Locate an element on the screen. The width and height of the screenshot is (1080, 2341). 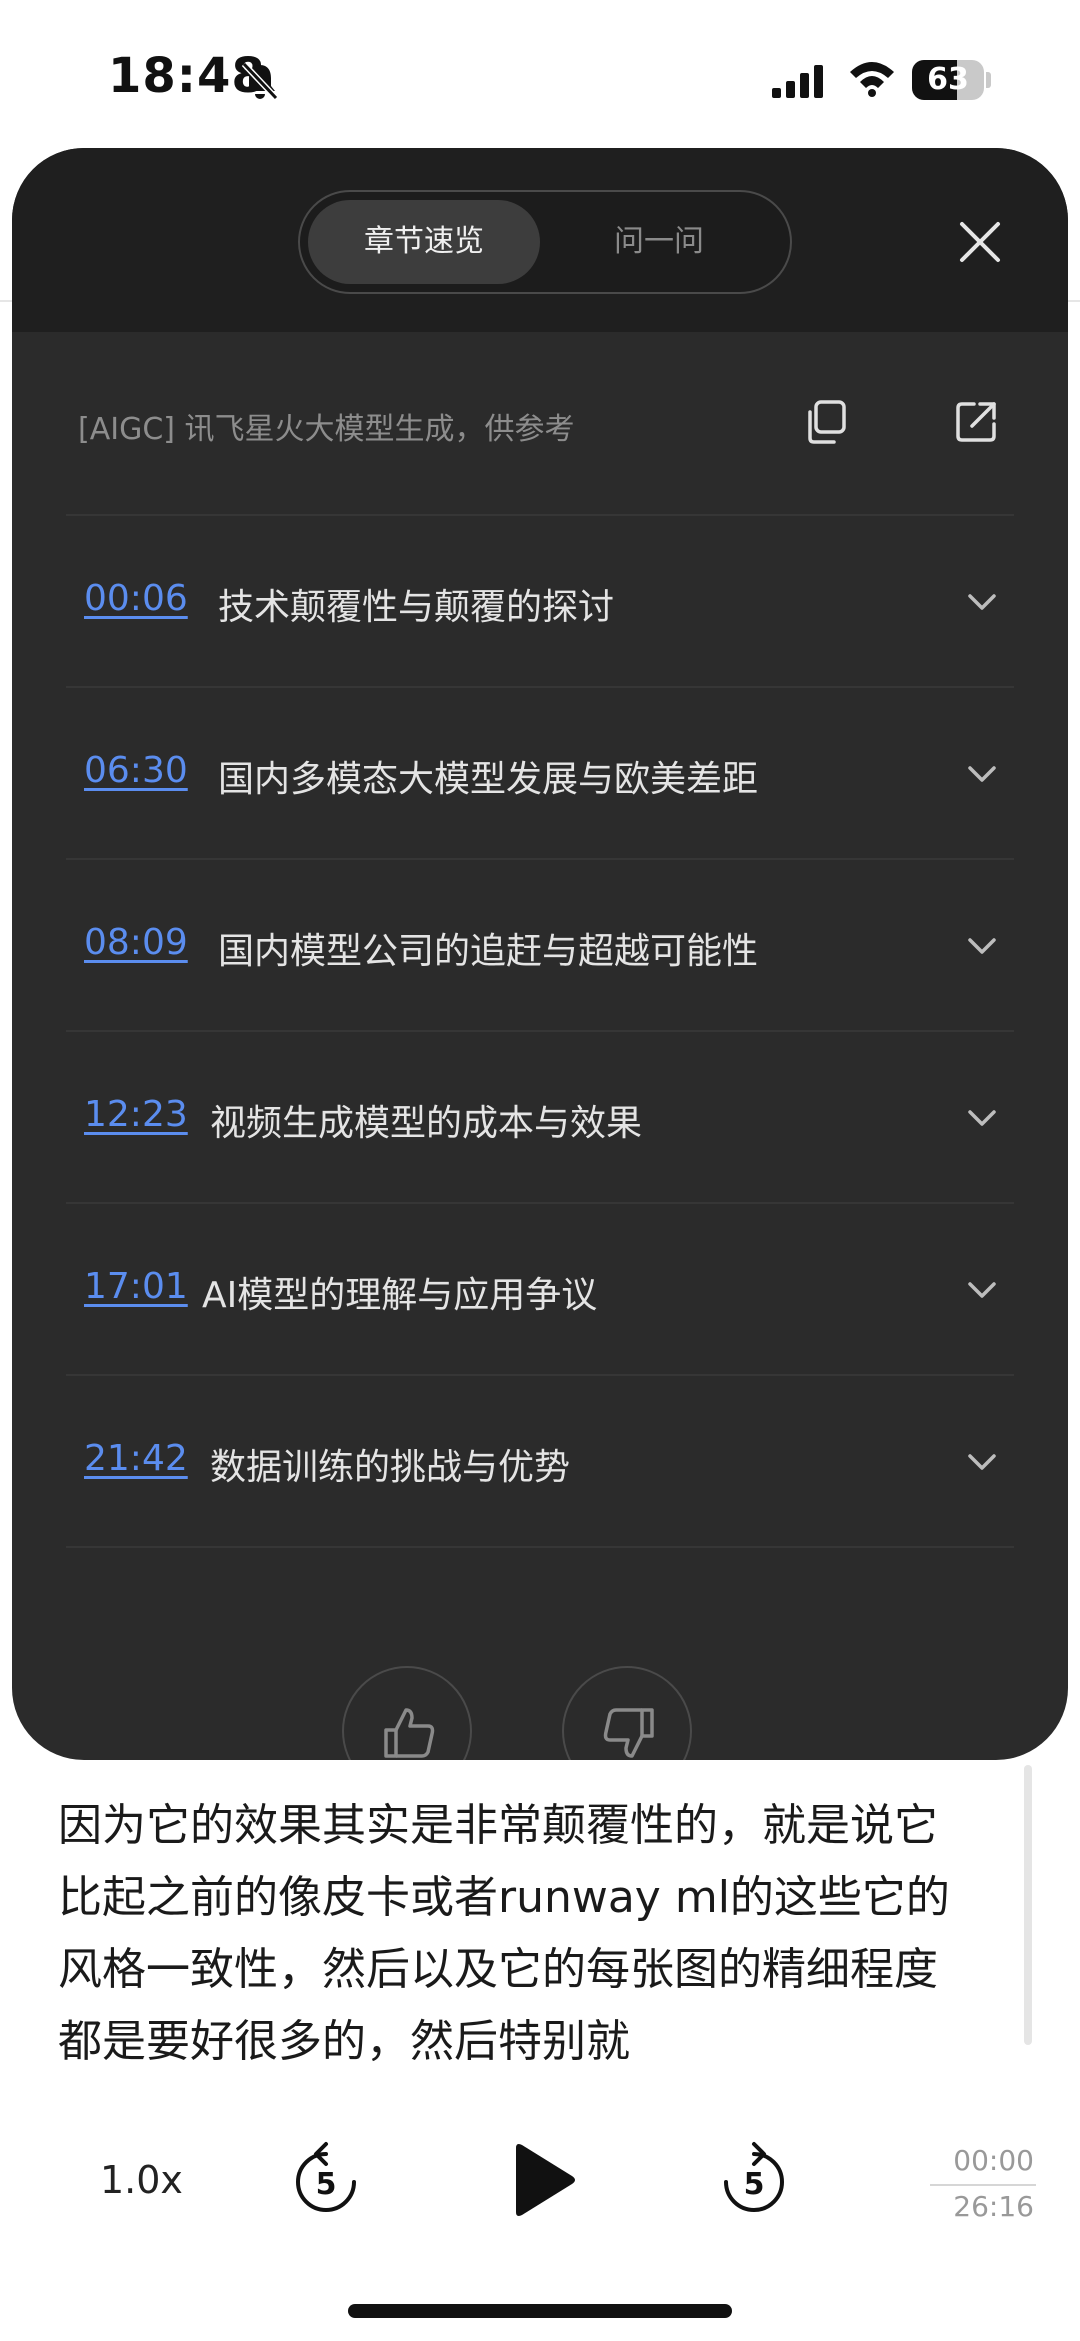
cellular-signal-icon is located at coordinates (797, 81).